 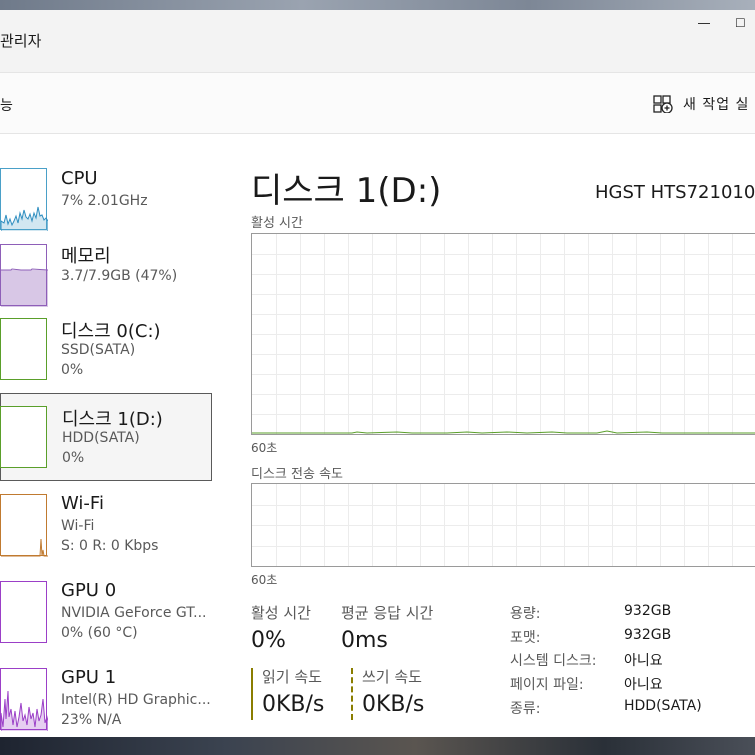 What do you see at coordinates (24, 275) in the screenshot?
I see `memory-thumbnail-graph` at bounding box center [24, 275].